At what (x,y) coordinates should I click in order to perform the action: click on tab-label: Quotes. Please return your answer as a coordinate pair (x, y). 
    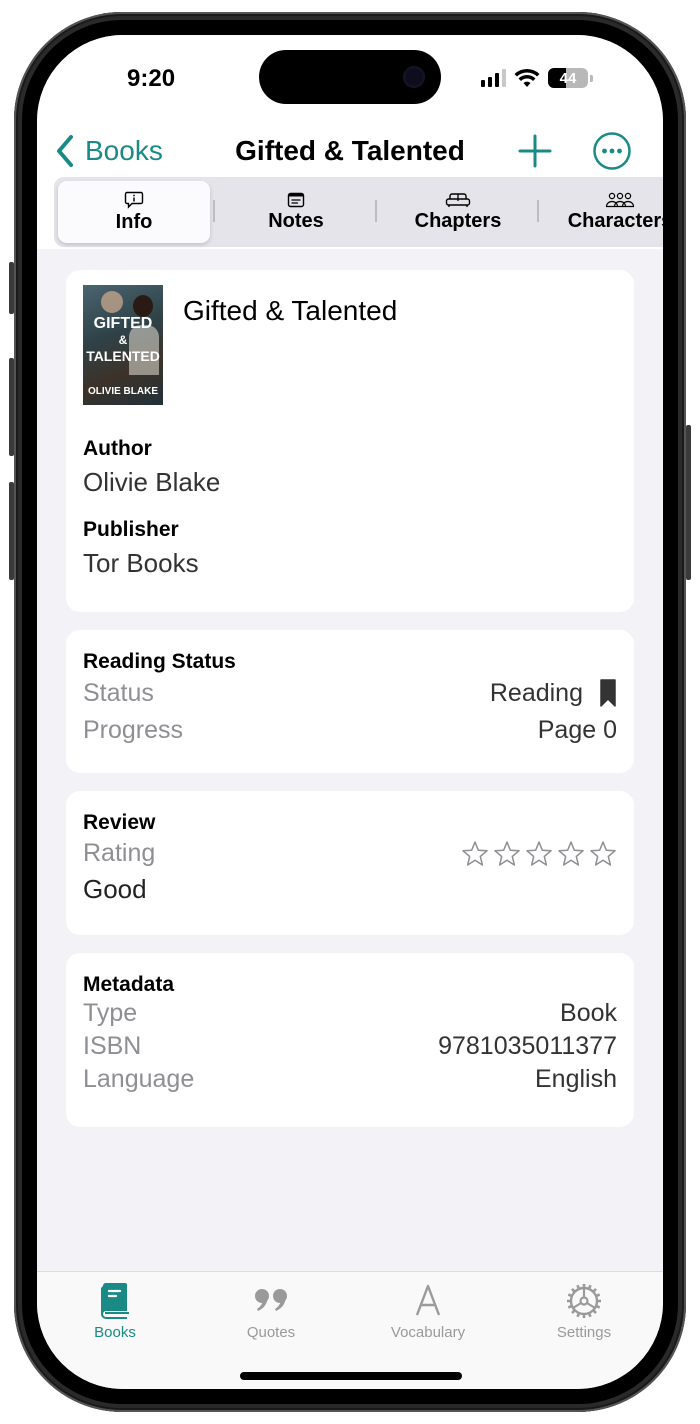
    Looking at the image, I should click on (271, 1332).